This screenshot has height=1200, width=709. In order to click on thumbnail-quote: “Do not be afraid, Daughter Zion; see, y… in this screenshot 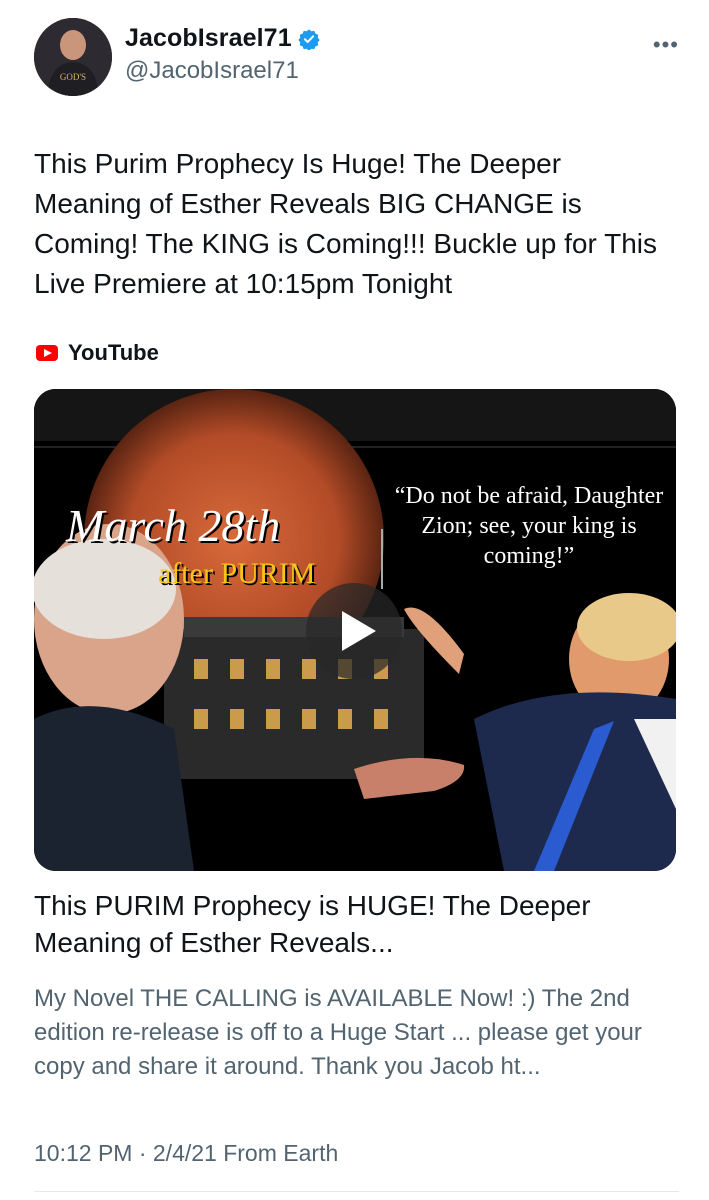, I will do `click(529, 526)`.